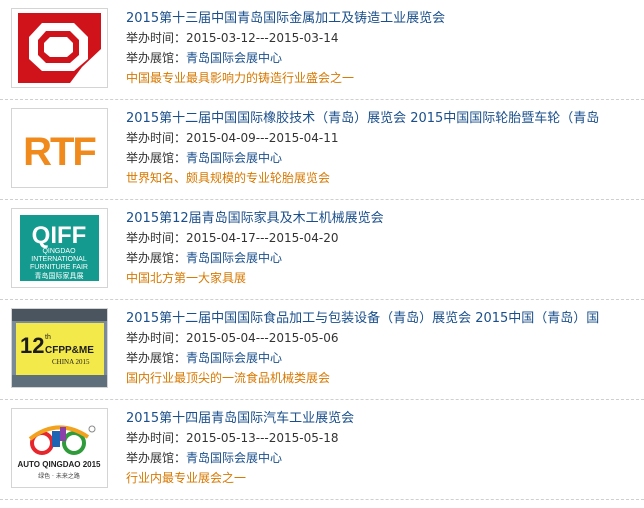 This screenshot has width=644, height=508. I want to click on exhibition-slogan: 行业内最专业展会之一, so click(186, 478).